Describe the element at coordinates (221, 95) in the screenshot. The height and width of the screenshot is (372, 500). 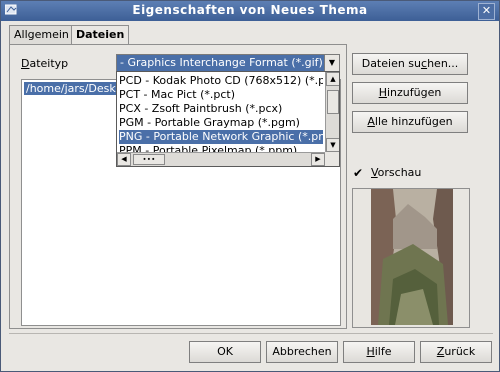
I see `dropdown-option-pct: PCT - Mac Pict (*.pct)` at that location.